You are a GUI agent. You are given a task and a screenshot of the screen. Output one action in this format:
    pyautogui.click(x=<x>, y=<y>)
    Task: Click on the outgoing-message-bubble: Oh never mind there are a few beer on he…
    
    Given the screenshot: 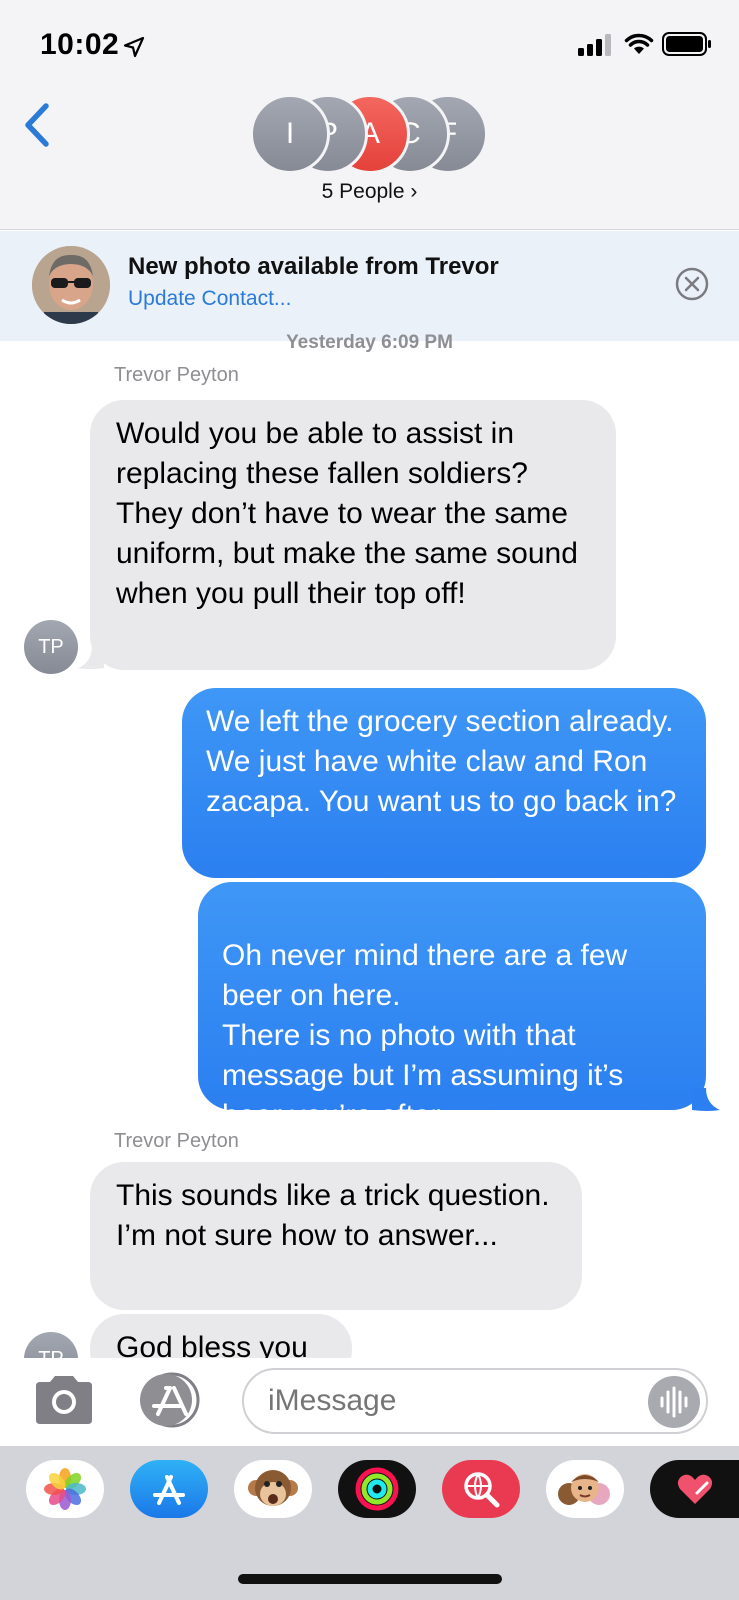 What is the action you would take?
    pyautogui.click(x=452, y=1007)
    